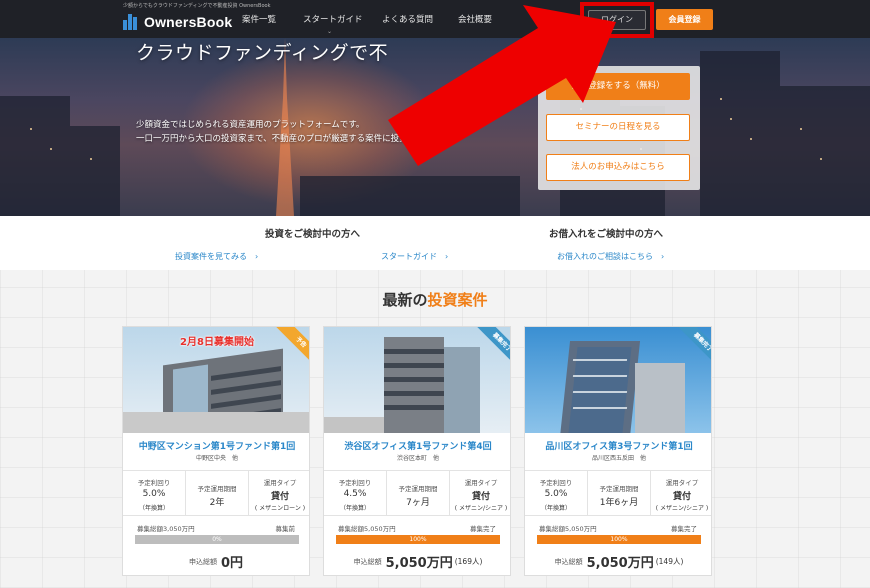 The image size is (870, 588). I want to click on hero-title: クラウドファンディングで不, so click(262, 53).